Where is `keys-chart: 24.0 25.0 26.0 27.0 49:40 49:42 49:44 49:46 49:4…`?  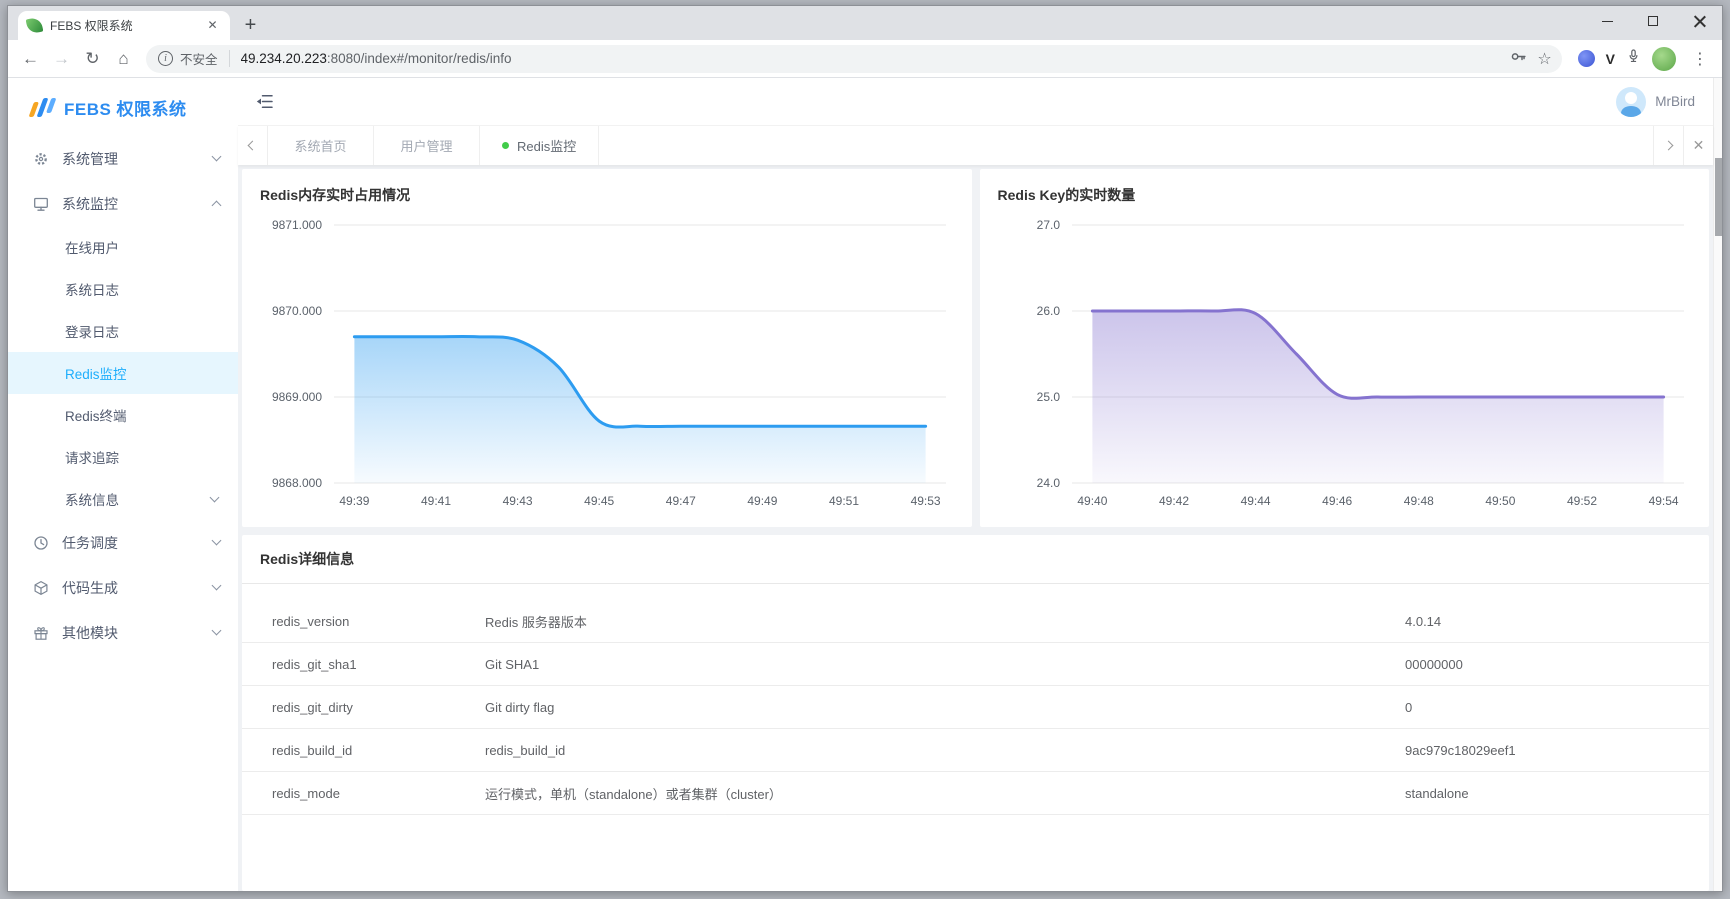
keys-chart: 24.0 25.0 26.0 27.0 49:40 49:42 49:44 49:46 49:4… is located at coordinates (1345, 368).